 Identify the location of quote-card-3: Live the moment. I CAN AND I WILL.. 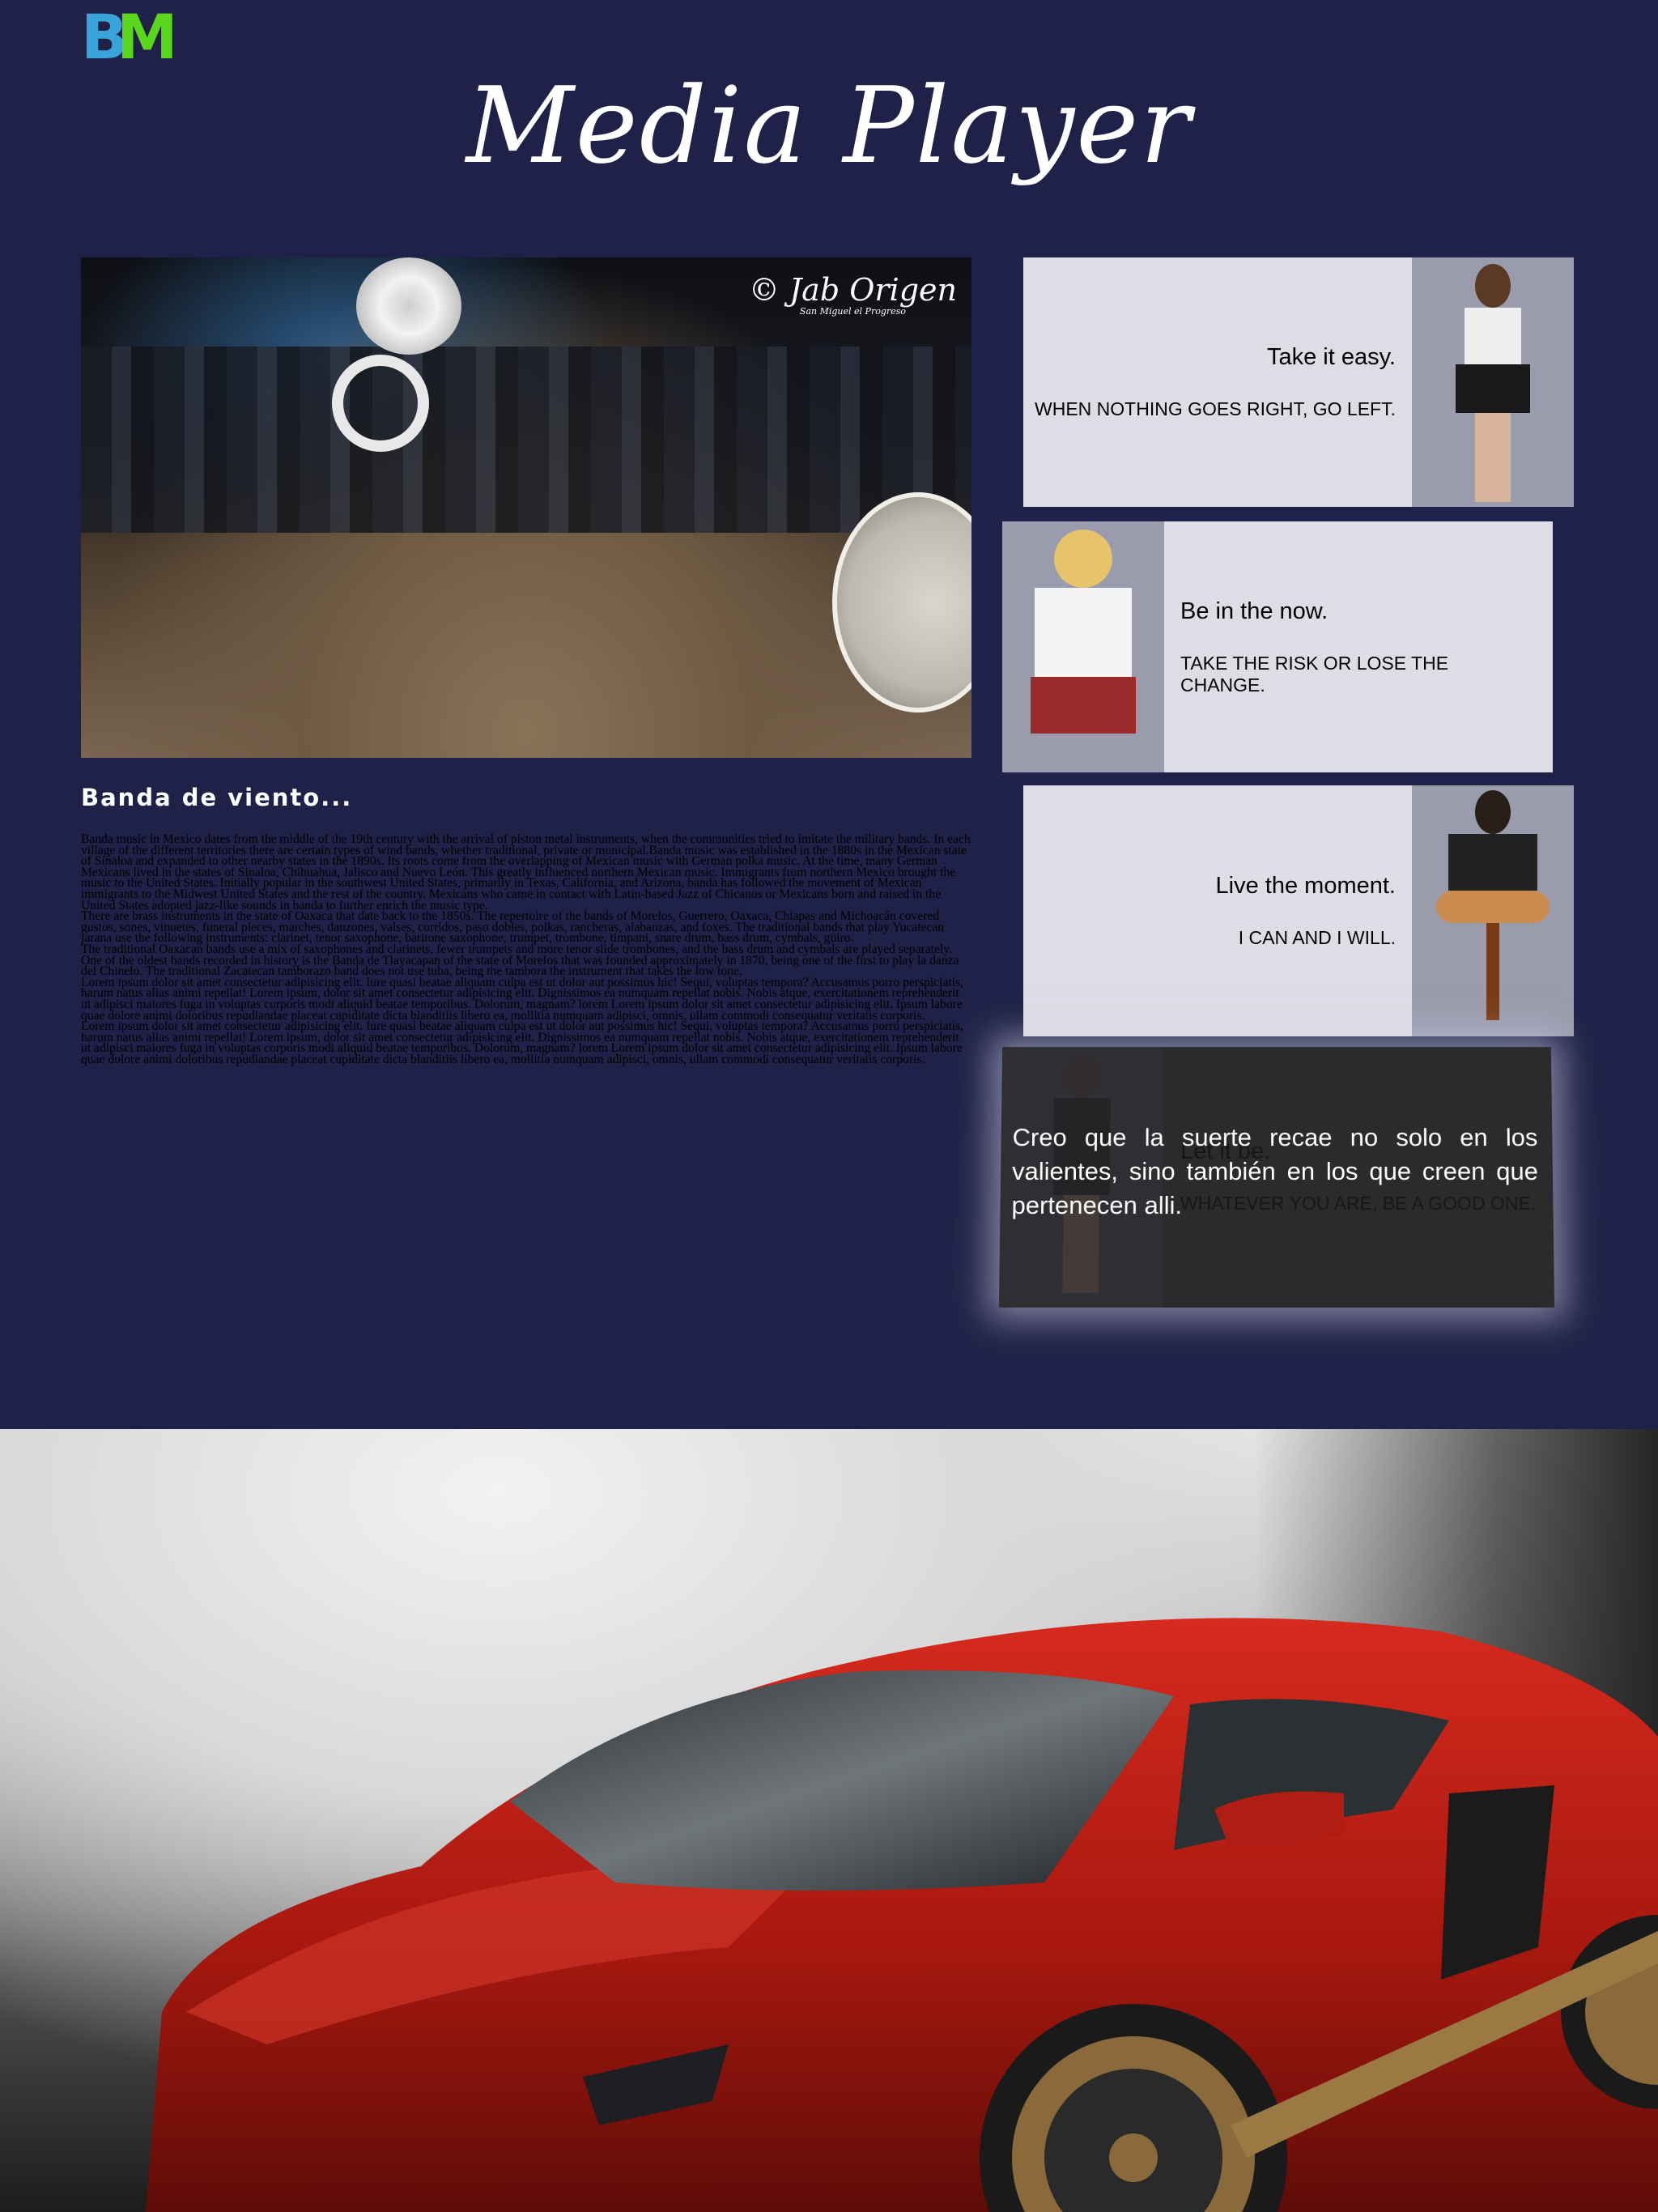
(1298, 911).